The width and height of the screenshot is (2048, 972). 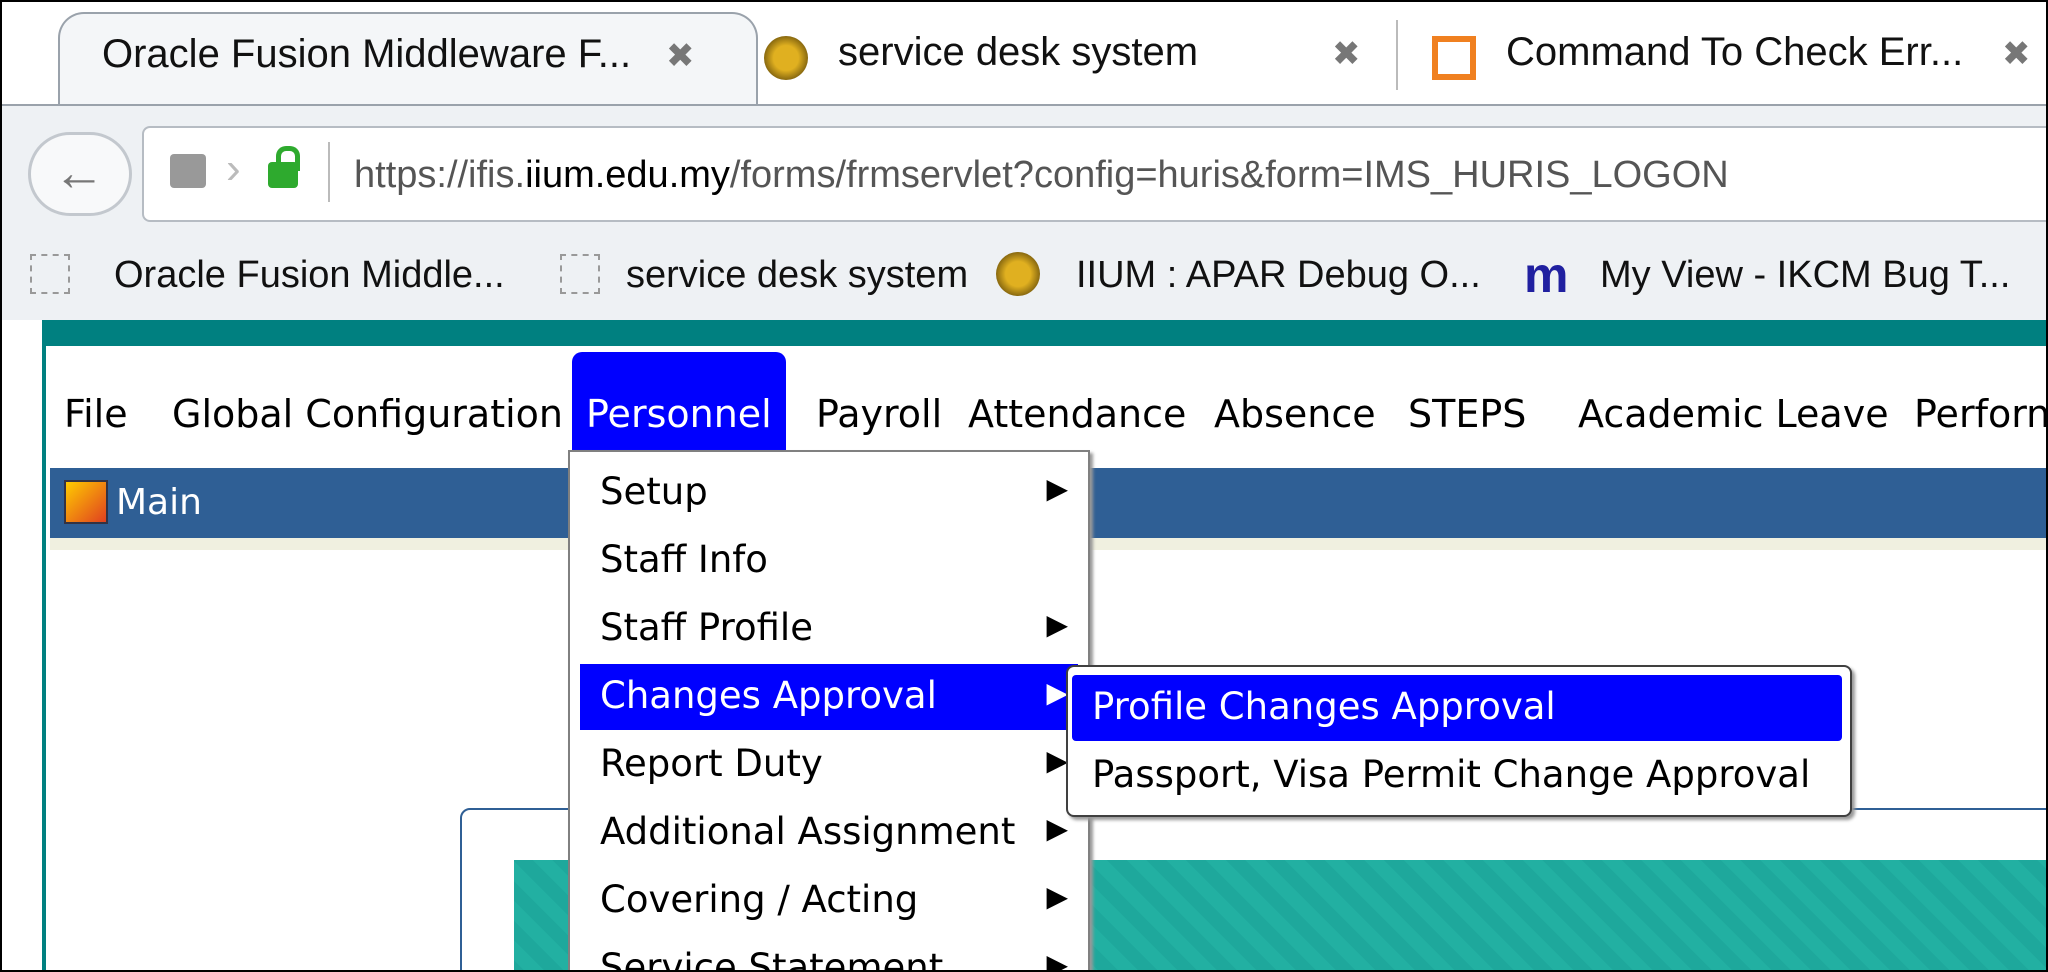 What do you see at coordinates (829, 493) in the screenshot?
I see `menu-item-setup: Setup ▶` at bounding box center [829, 493].